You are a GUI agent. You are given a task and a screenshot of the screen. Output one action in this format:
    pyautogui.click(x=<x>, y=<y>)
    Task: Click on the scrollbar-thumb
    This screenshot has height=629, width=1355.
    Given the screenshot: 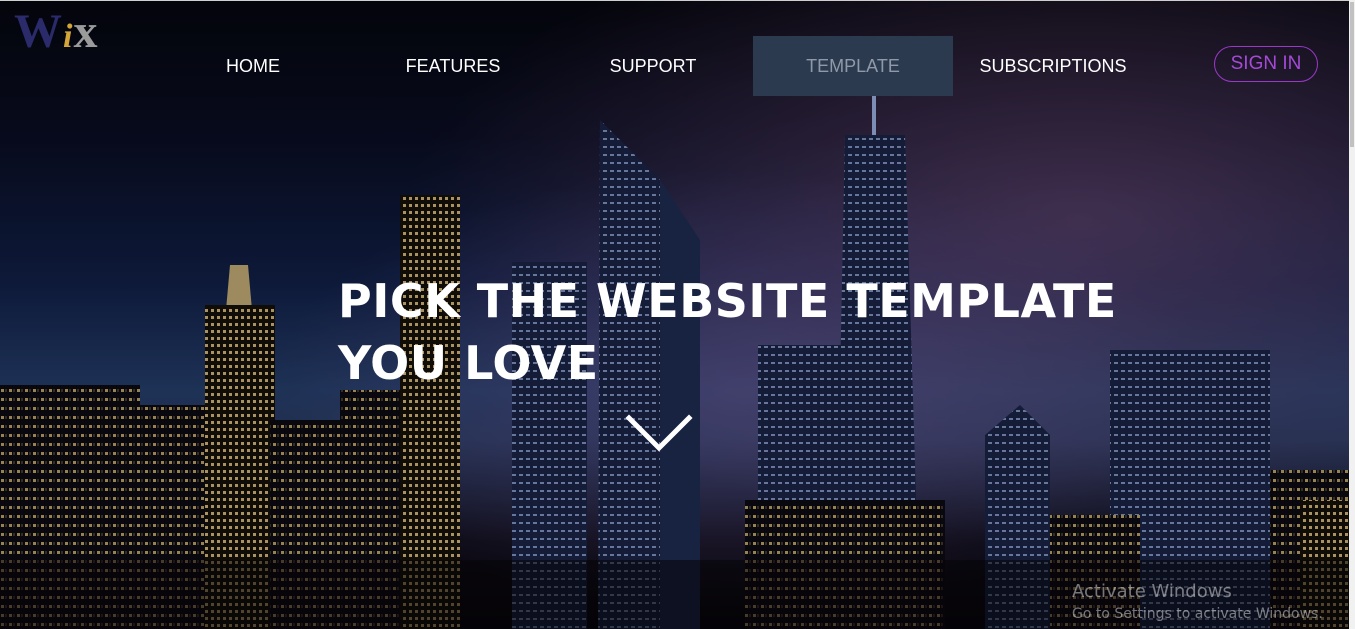 What is the action you would take?
    pyautogui.click(x=1352, y=74)
    